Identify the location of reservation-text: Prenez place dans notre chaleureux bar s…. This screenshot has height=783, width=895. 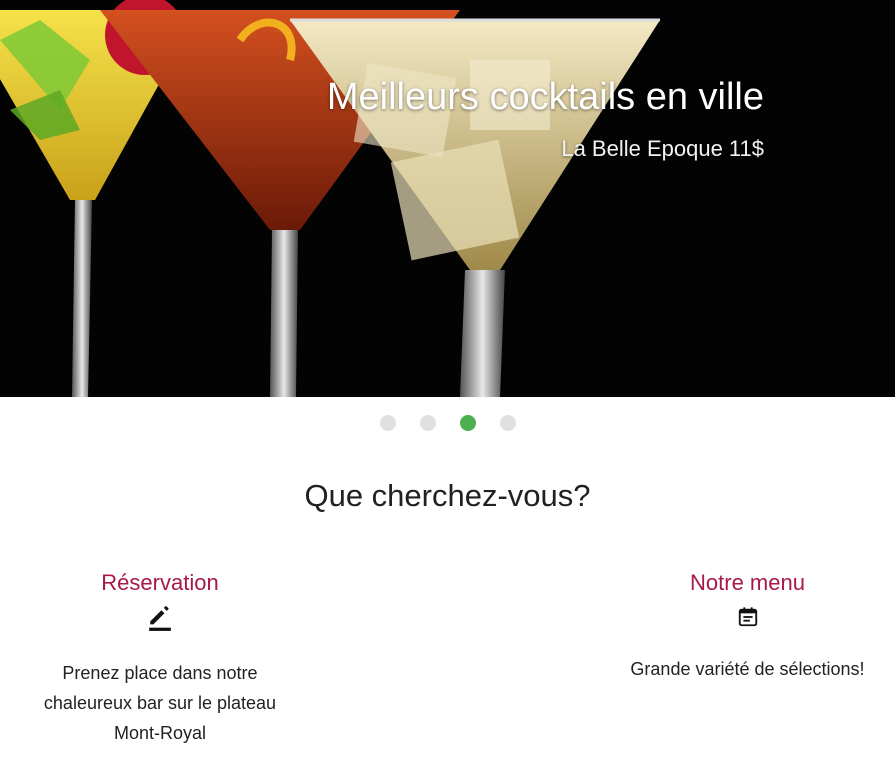
(160, 703).